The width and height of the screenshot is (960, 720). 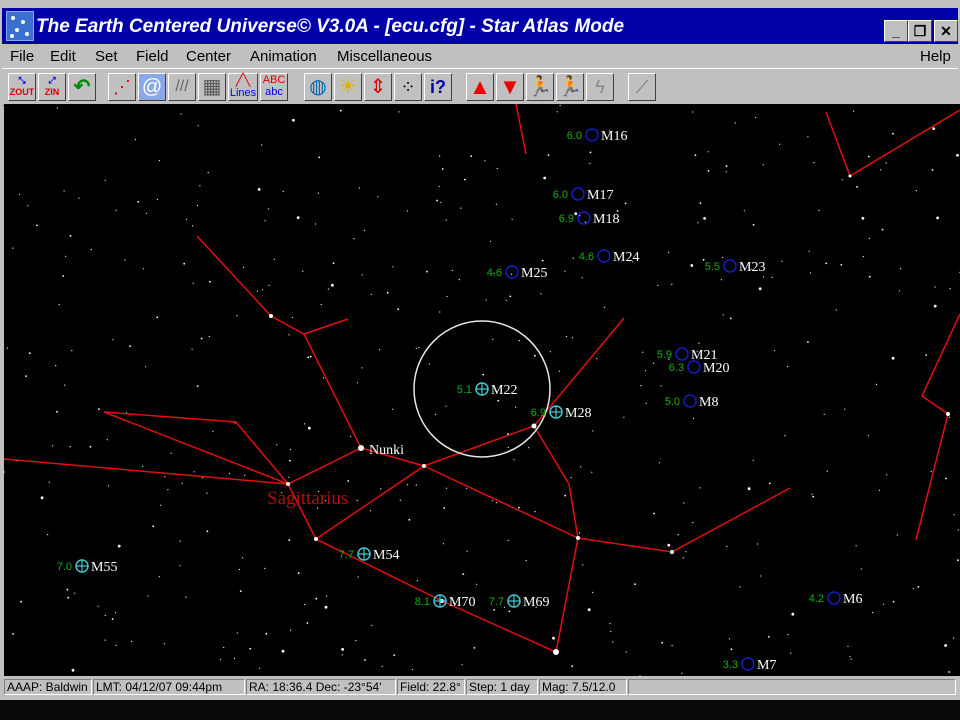 What do you see at coordinates (600, 87) in the screenshot?
I see `lightning-button: ϟ` at bounding box center [600, 87].